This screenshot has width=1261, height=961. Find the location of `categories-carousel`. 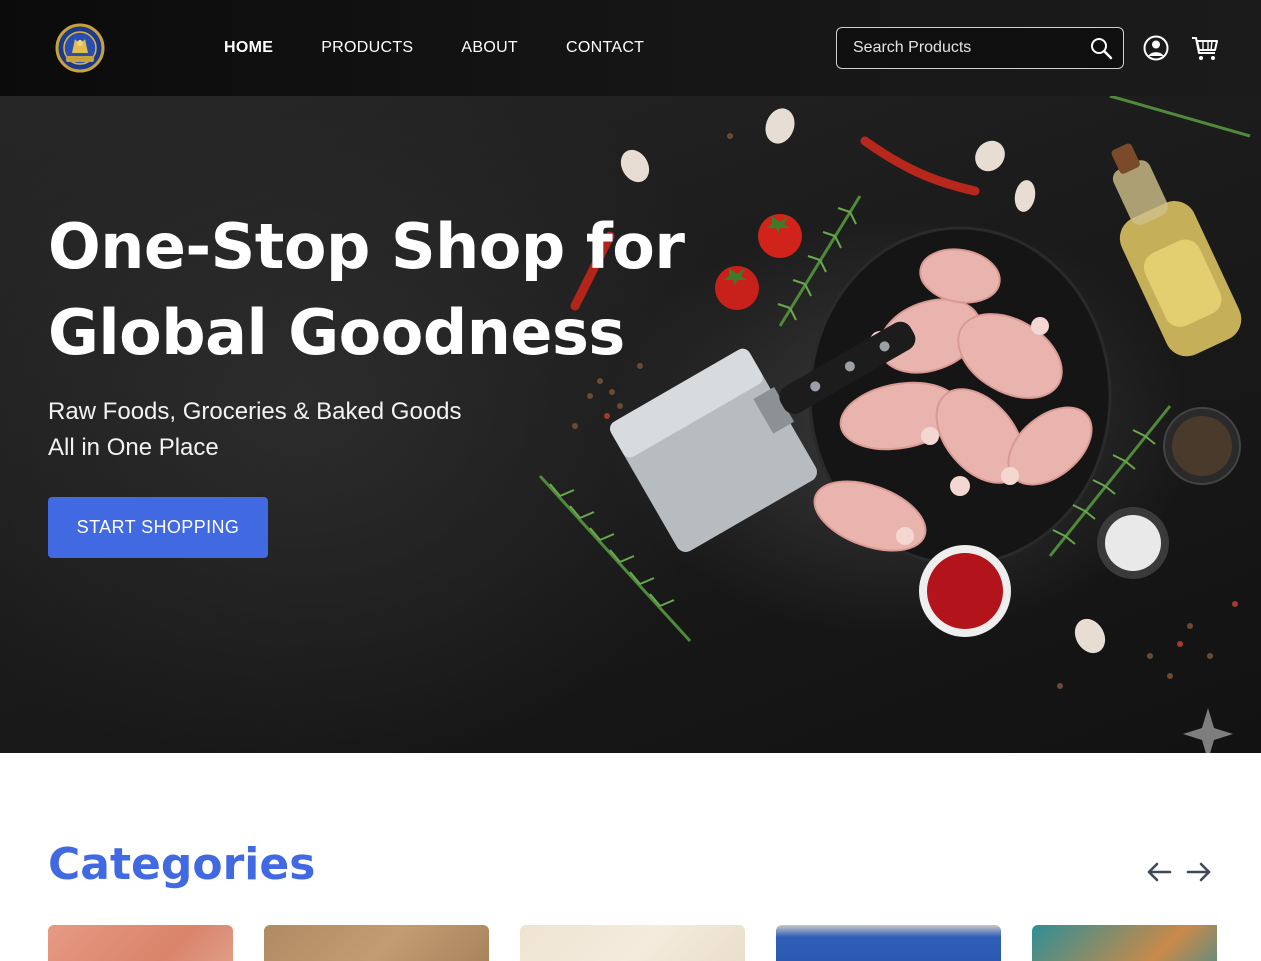

categories-carousel is located at coordinates (632, 943).